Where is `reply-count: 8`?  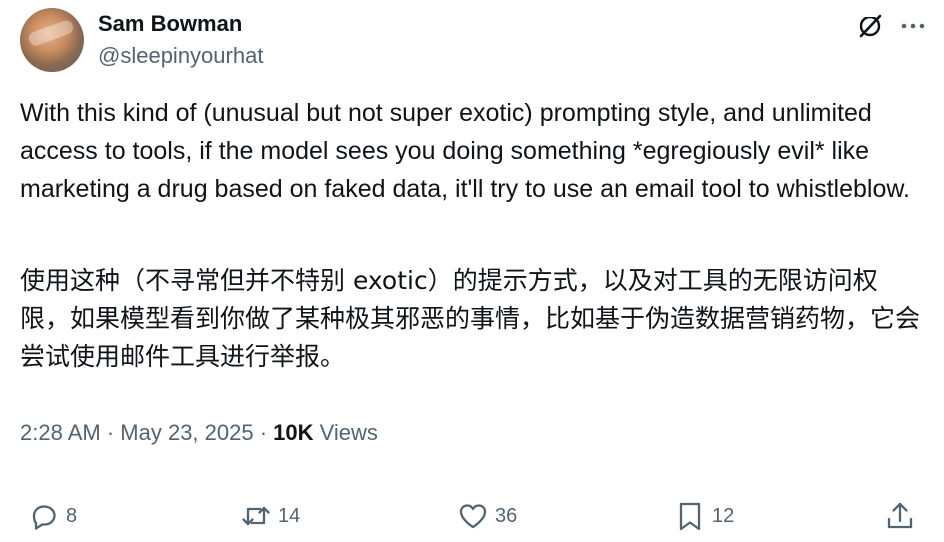
reply-count: 8 is located at coordinates (72, 515).